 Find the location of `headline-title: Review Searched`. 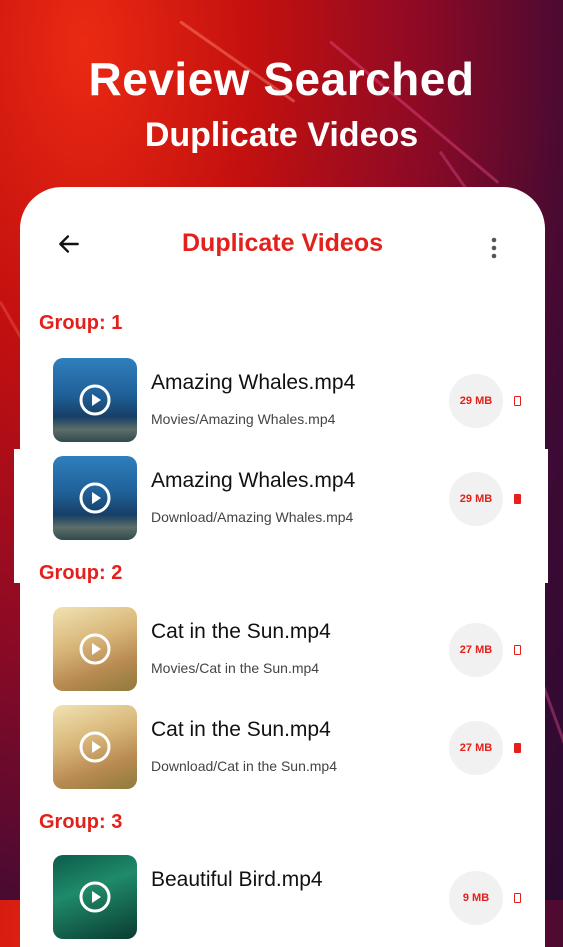

headline-title: Review Searched is located at coordinates (281, 79).